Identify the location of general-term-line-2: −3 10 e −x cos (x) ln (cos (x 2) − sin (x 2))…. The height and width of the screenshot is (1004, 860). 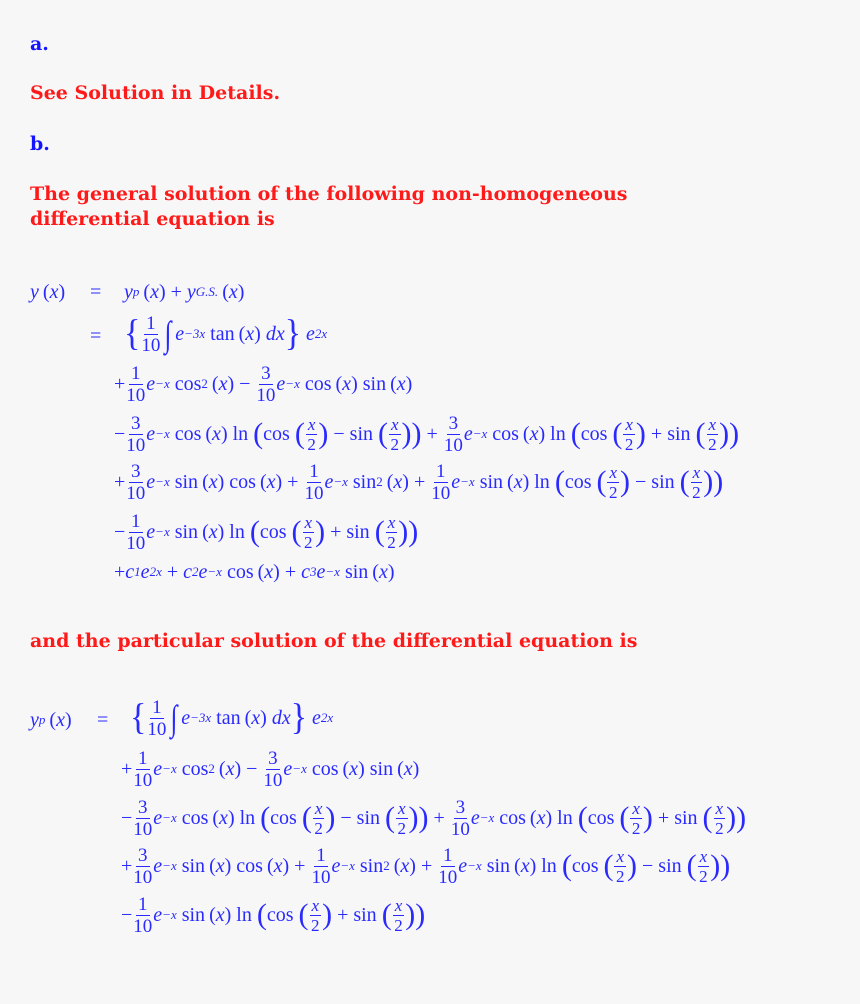
(427, 434).